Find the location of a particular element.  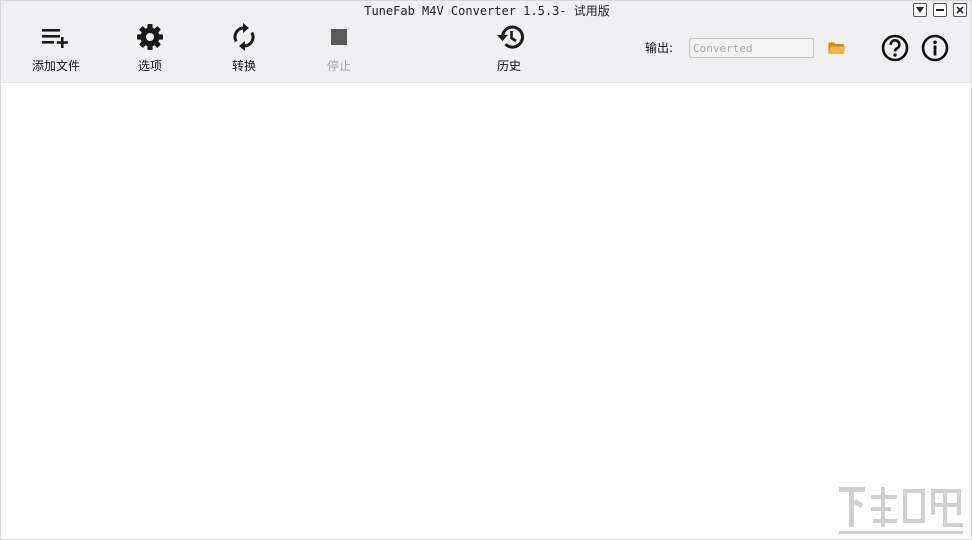

gear-icon is located at coordinates (150, 37).